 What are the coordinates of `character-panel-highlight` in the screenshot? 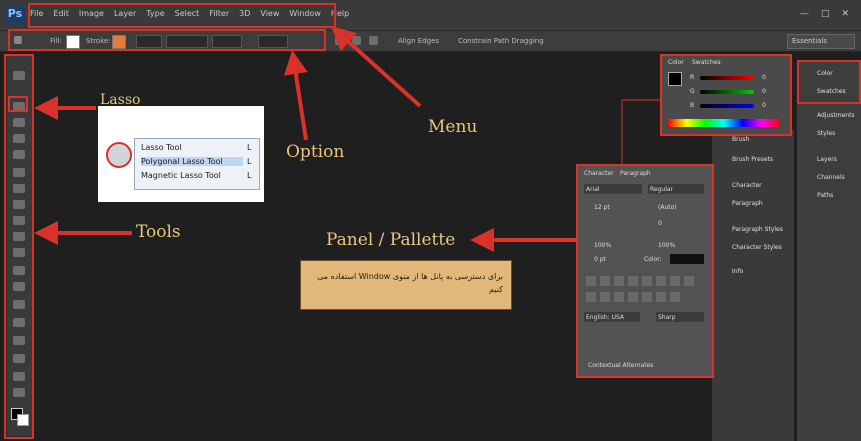 It's located at (645, 271).